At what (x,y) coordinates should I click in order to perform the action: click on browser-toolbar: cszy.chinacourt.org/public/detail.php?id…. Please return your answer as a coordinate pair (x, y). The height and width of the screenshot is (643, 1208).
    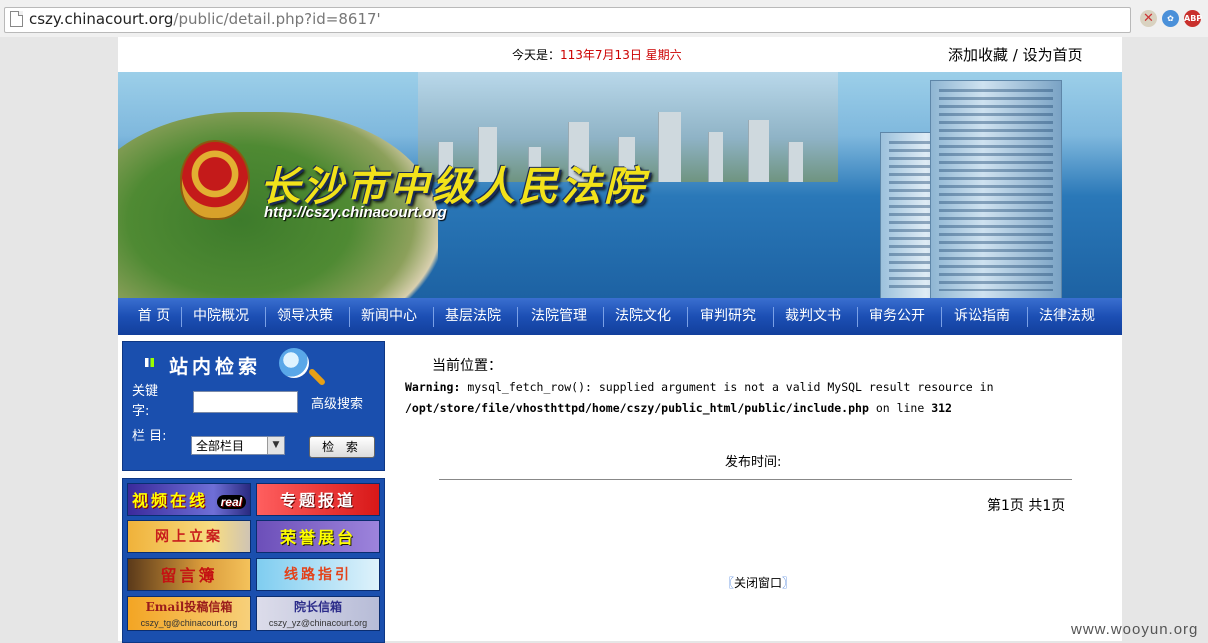
    Looking at the image, I should click on (604, 18).